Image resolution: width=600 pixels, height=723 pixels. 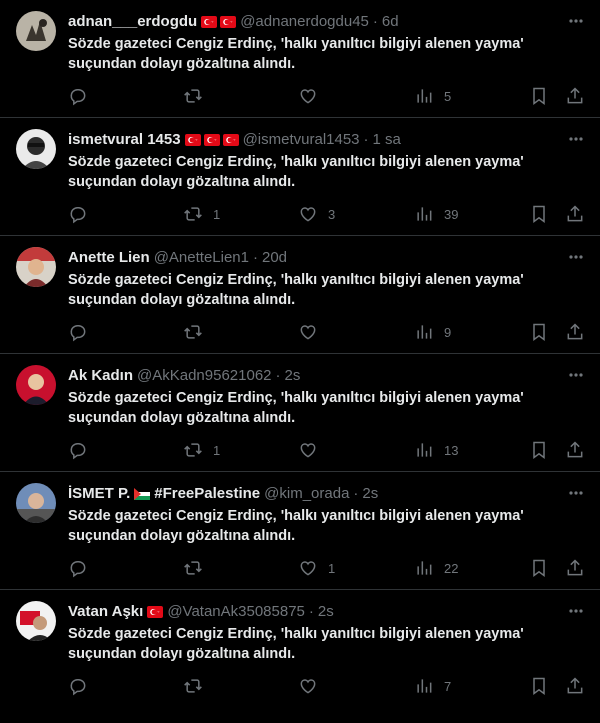 I want to click on palestine-flag-icon, so click(x=142, y=493).